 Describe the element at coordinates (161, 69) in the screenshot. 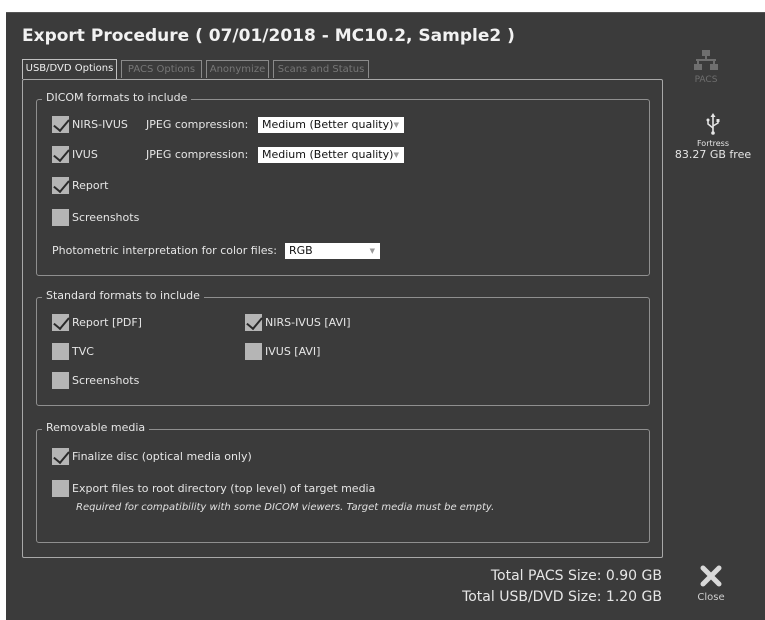

I see `tab-pacs-options: PACS Options` at that location.